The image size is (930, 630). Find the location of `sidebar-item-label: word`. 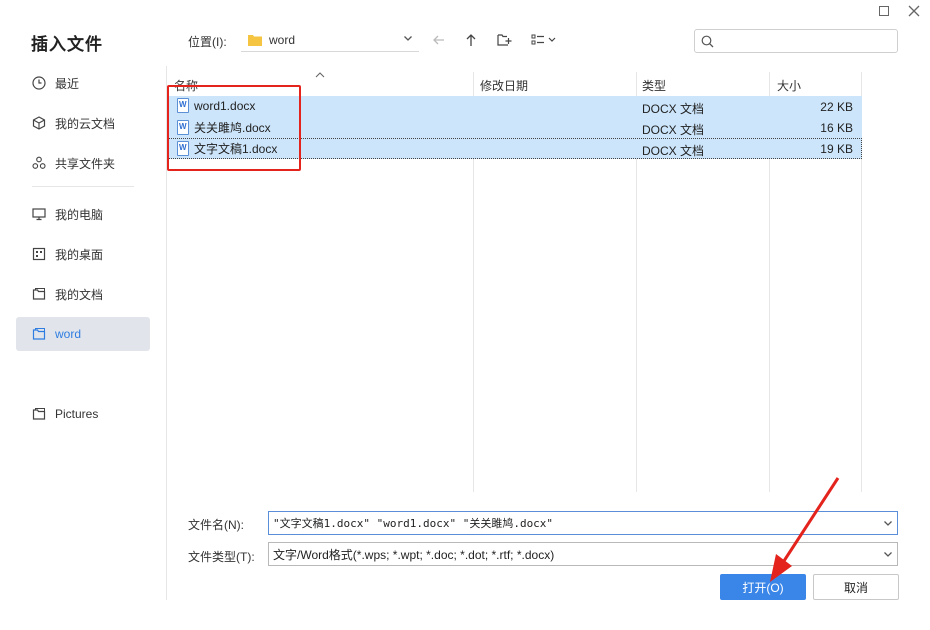

sidebar-item-label: word is located at coordinates (68, 334).